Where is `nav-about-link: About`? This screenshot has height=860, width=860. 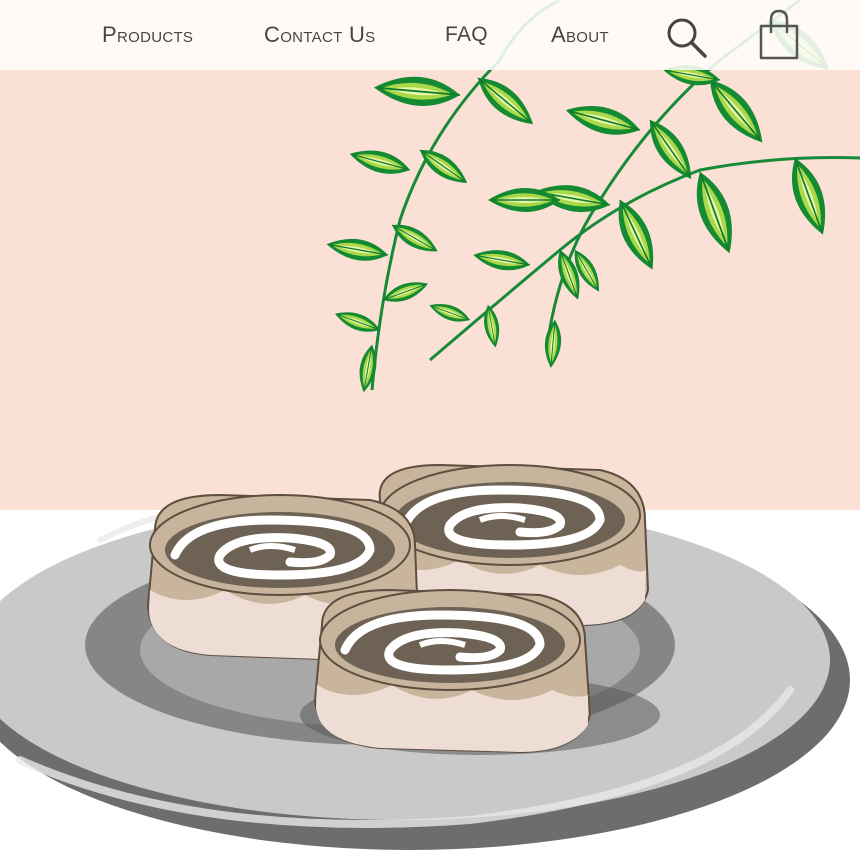 nav-about-link: About is located at coordinates (580, 35).